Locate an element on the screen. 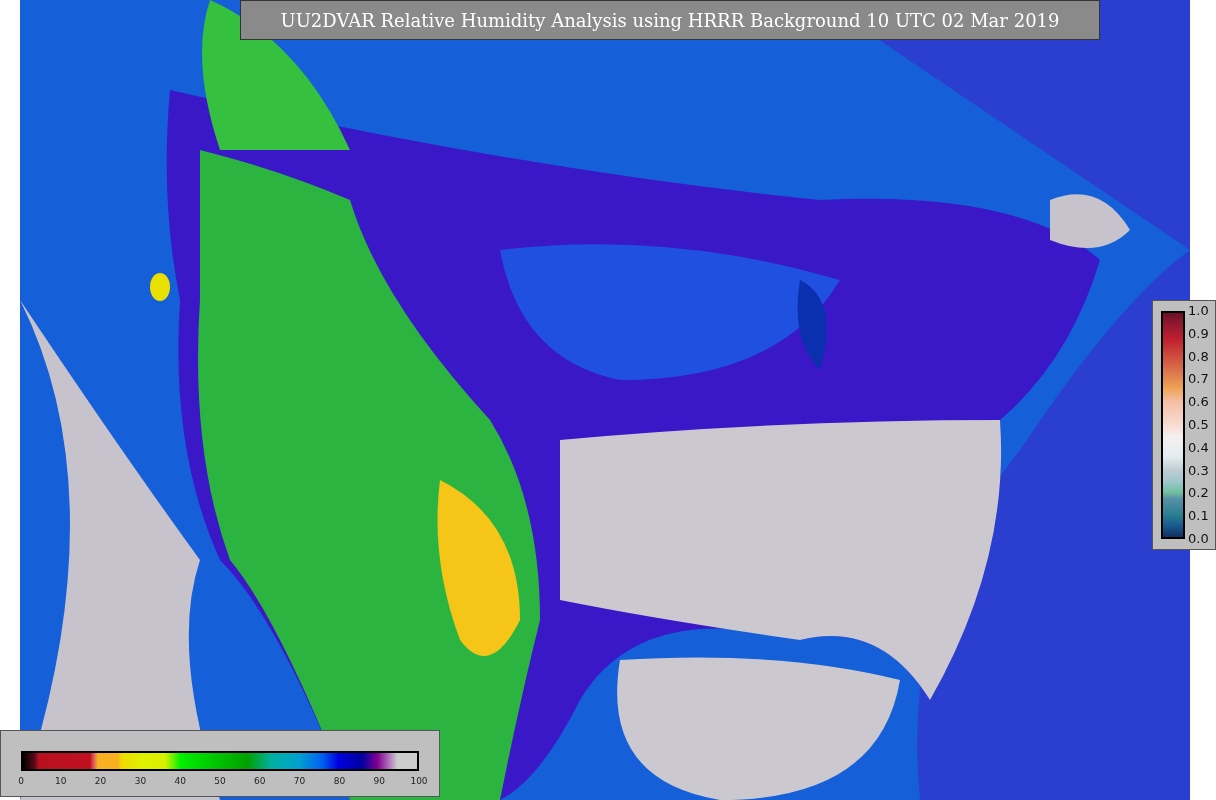 The image size is (1216, 800). tick-label: 50 is located at coordinates (220, 781).